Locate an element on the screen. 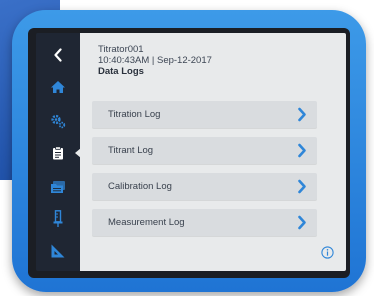 This screenshot has width=374, height=296. home-icon is located at coordinates (58, 87).